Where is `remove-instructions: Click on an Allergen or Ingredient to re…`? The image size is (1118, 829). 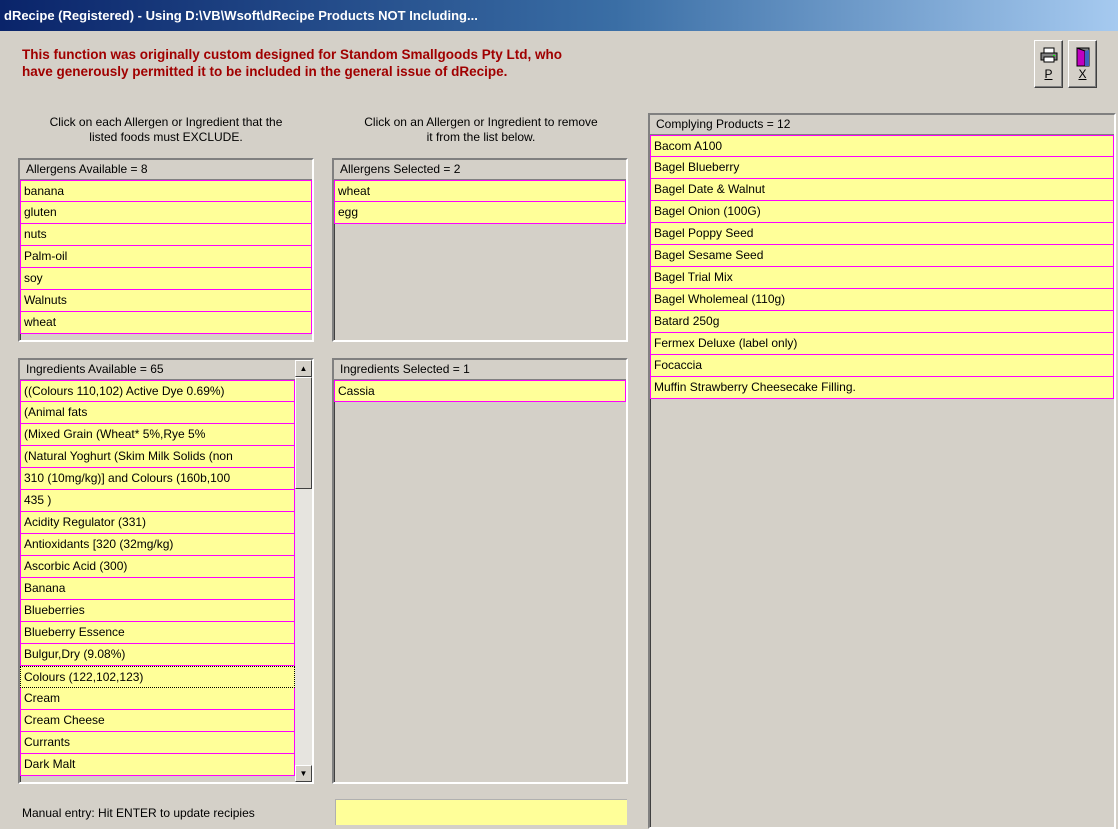
remove-instructions: Click on an Allergen or Ingredient to re… is located at coordinates (481, 130).